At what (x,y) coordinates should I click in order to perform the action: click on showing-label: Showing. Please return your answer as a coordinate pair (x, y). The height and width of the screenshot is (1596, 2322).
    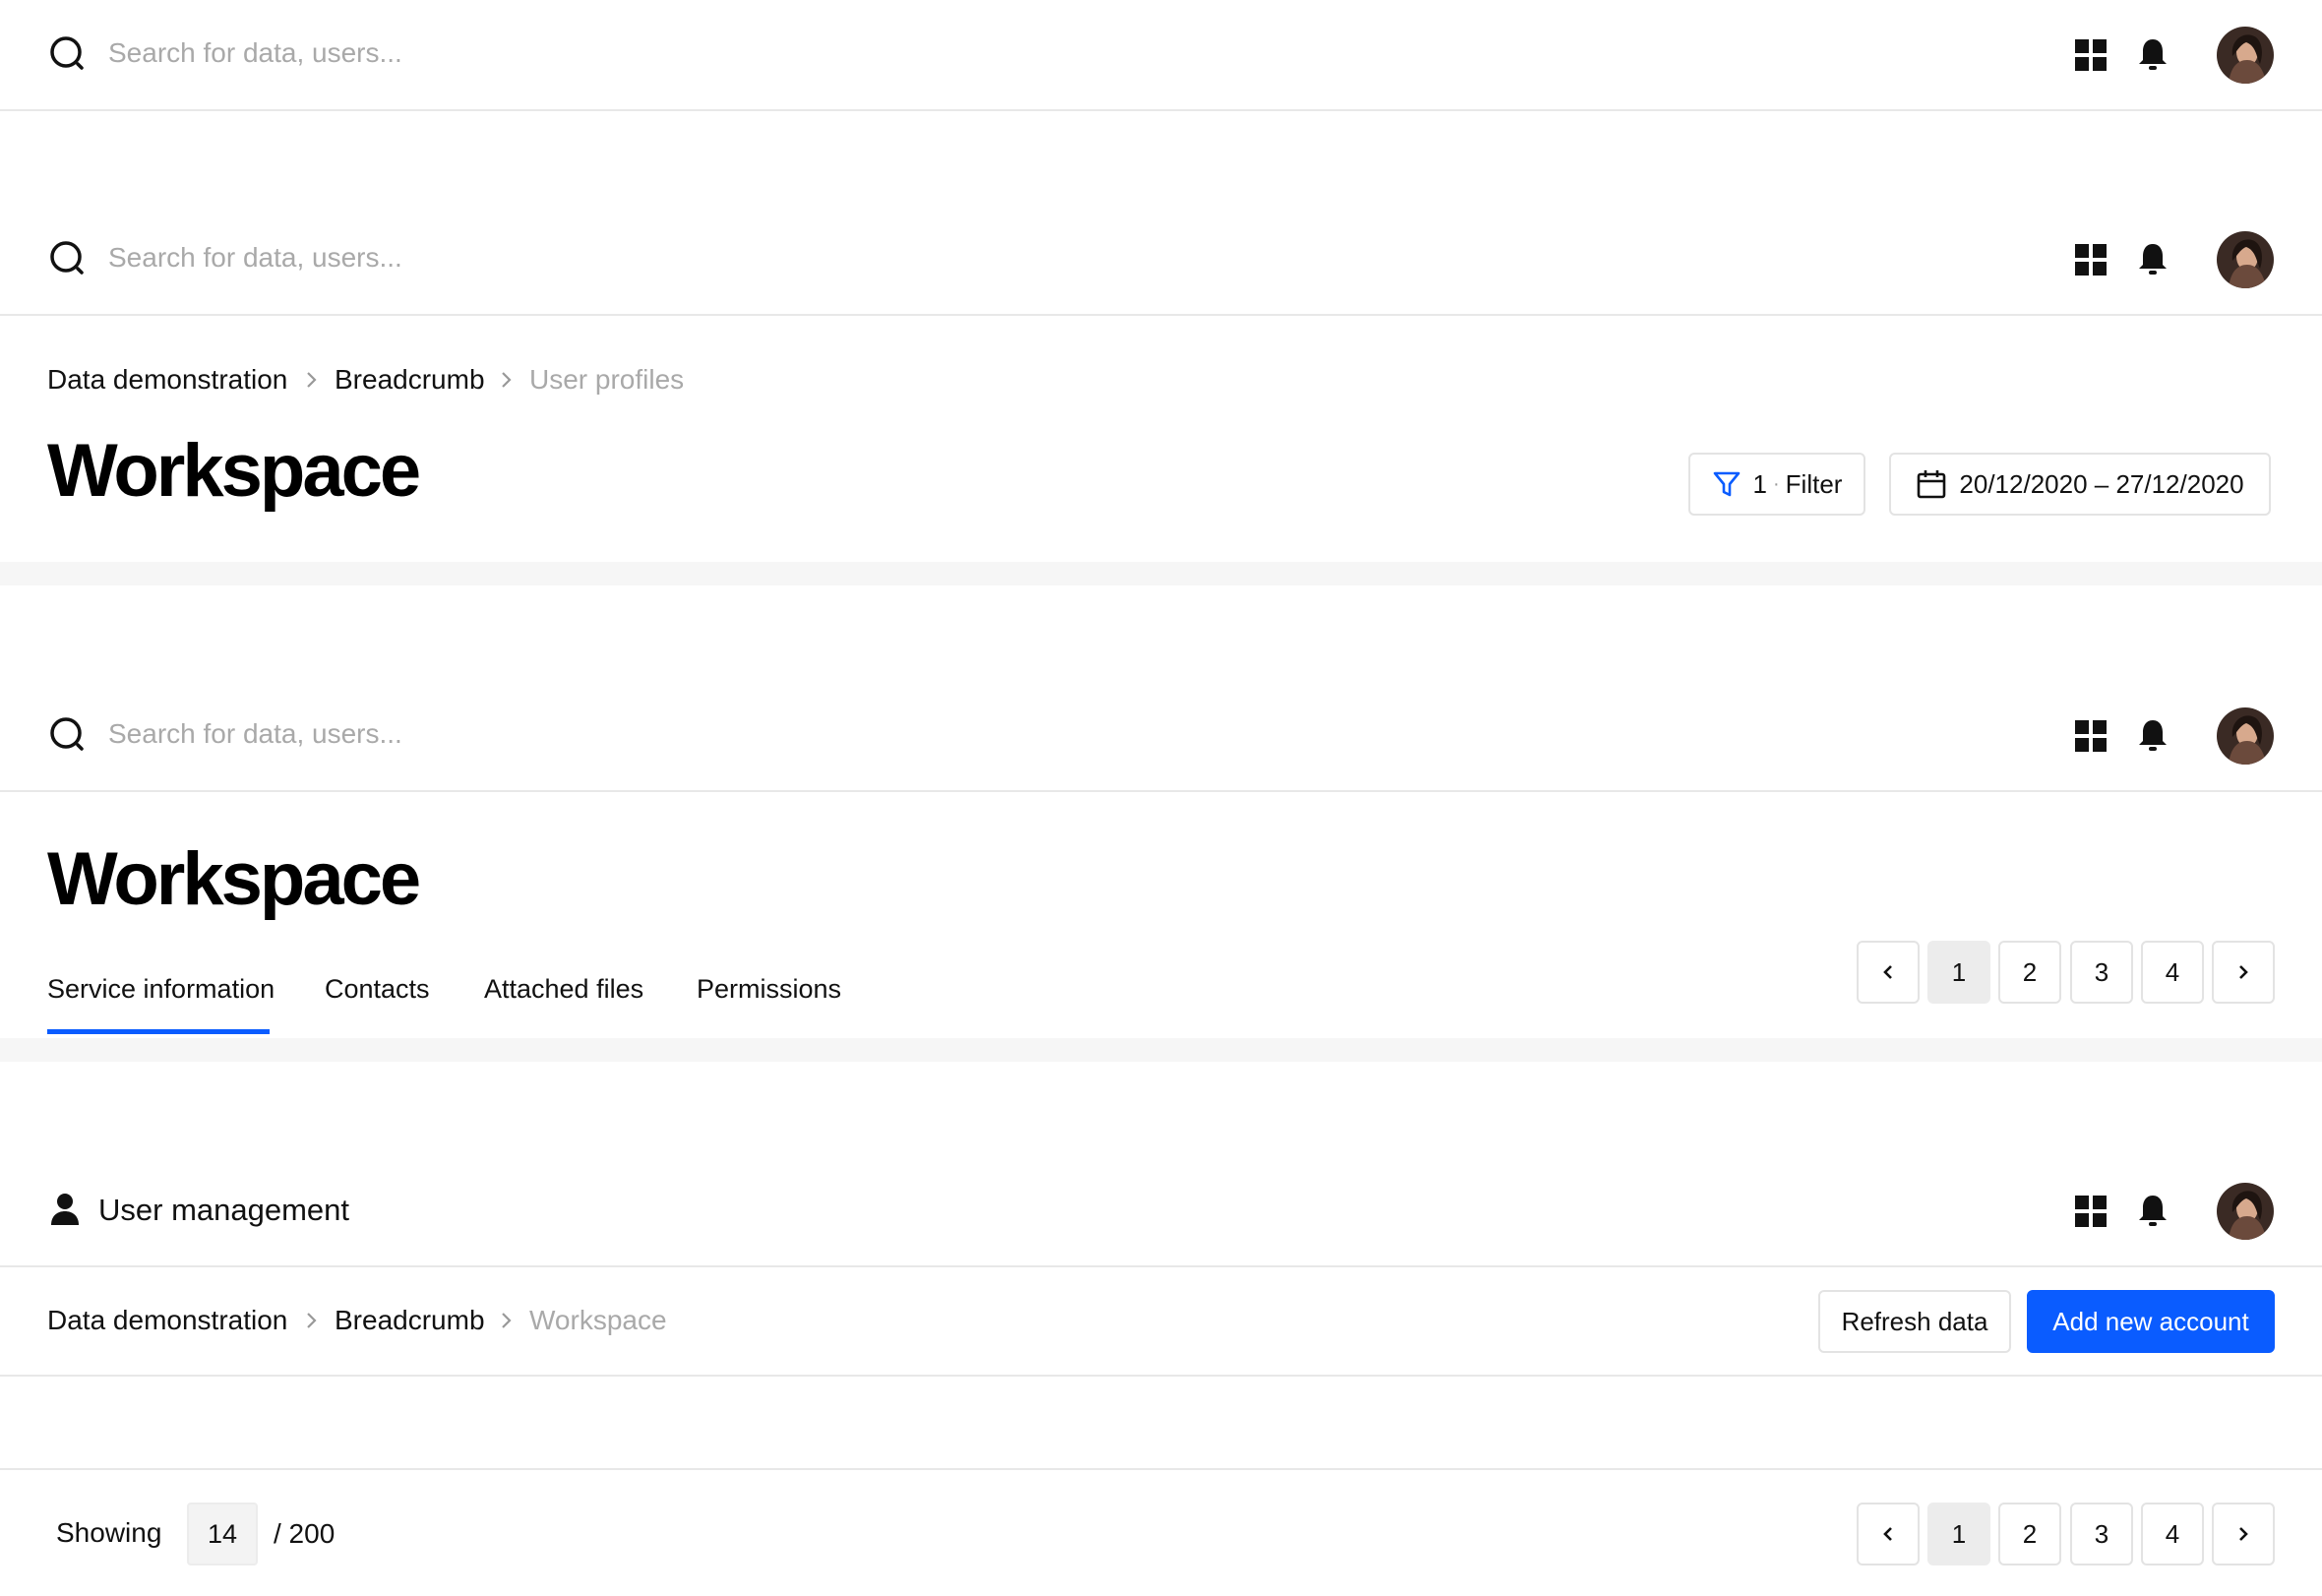
    Looking at the image, I should click on (109, 1532).